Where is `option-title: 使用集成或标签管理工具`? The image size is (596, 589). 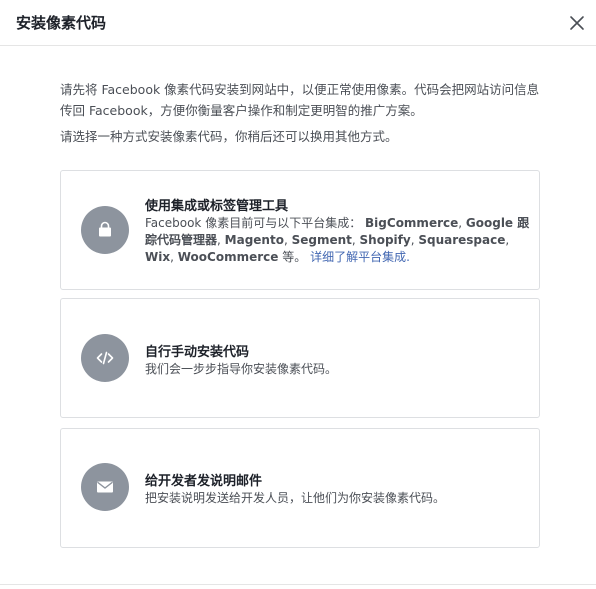 option-title: 使用集成或标签管理工具 is located at coordinates (217, 206).